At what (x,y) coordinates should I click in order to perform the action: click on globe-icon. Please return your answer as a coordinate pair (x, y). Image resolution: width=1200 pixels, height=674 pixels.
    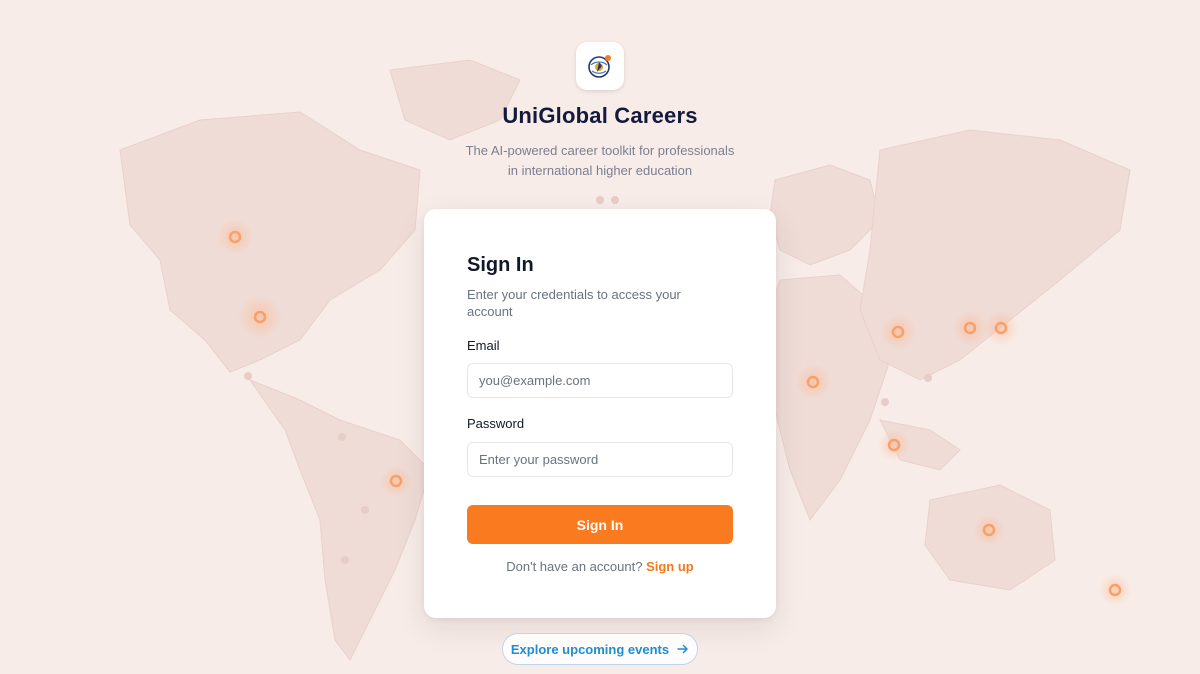
    Looking at the image, I should click on (599, 66).